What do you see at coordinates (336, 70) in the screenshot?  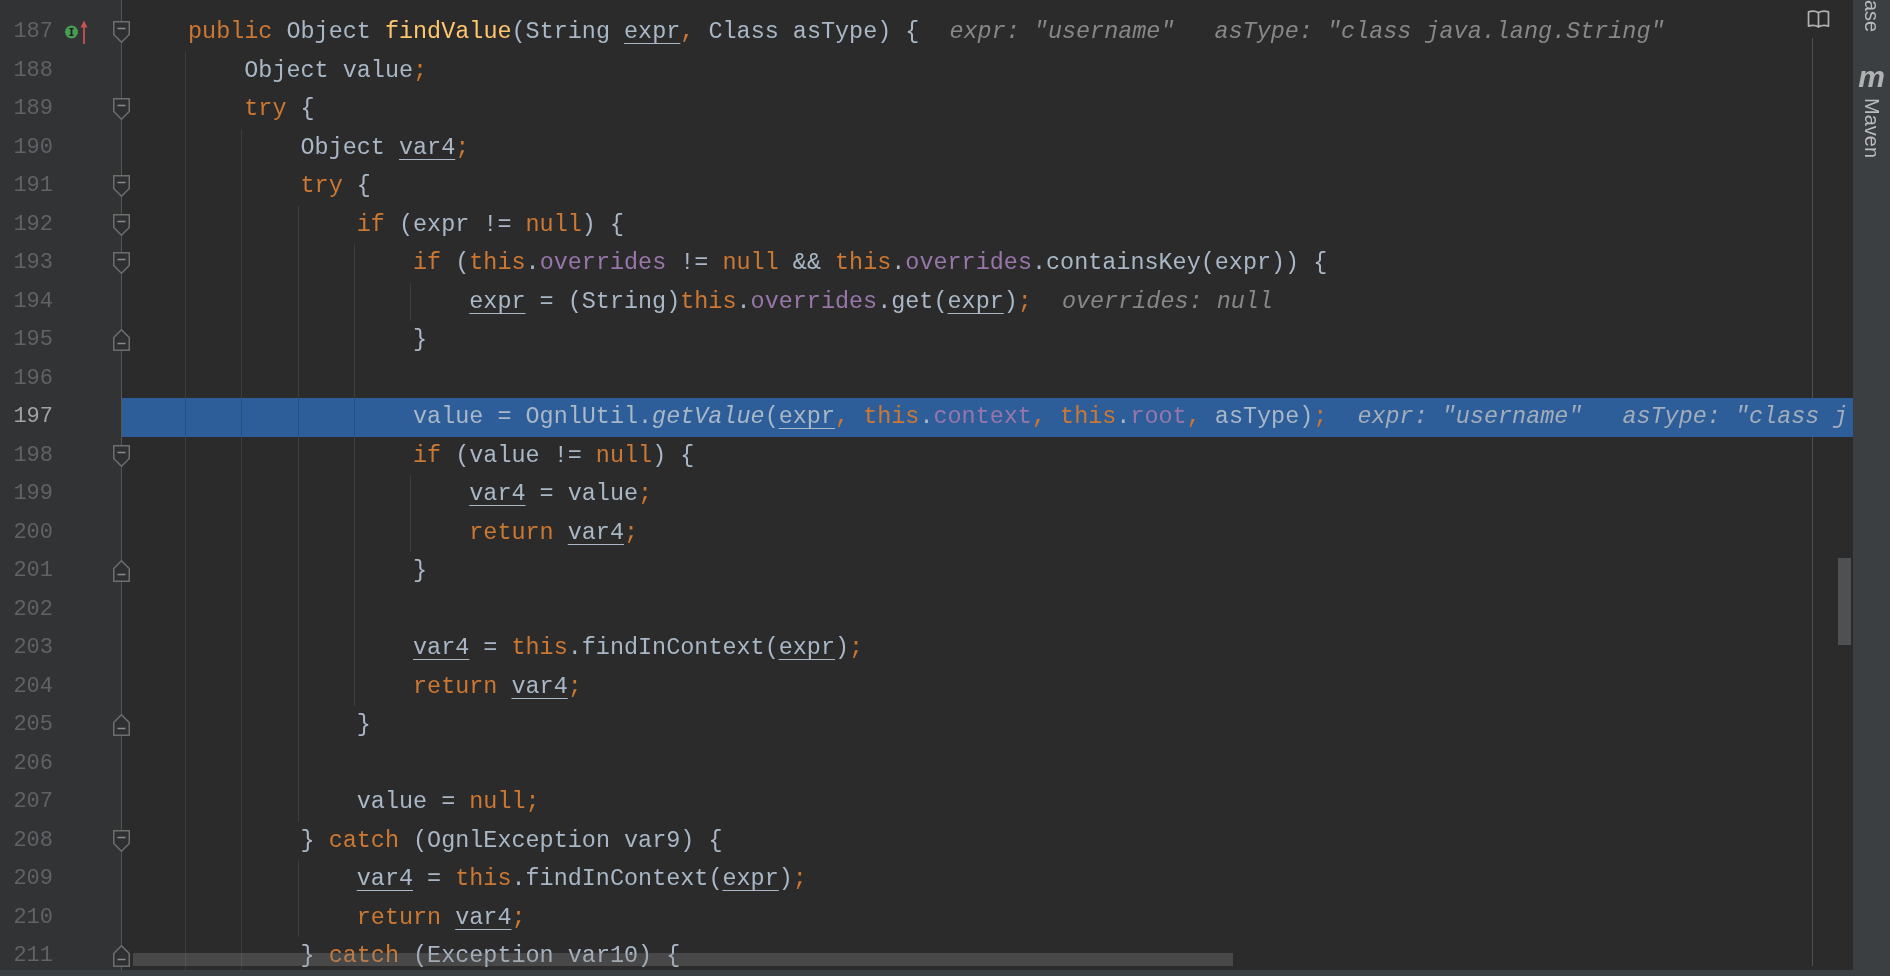 I see `code-line: Object value;` at bounding box center [336, 70].